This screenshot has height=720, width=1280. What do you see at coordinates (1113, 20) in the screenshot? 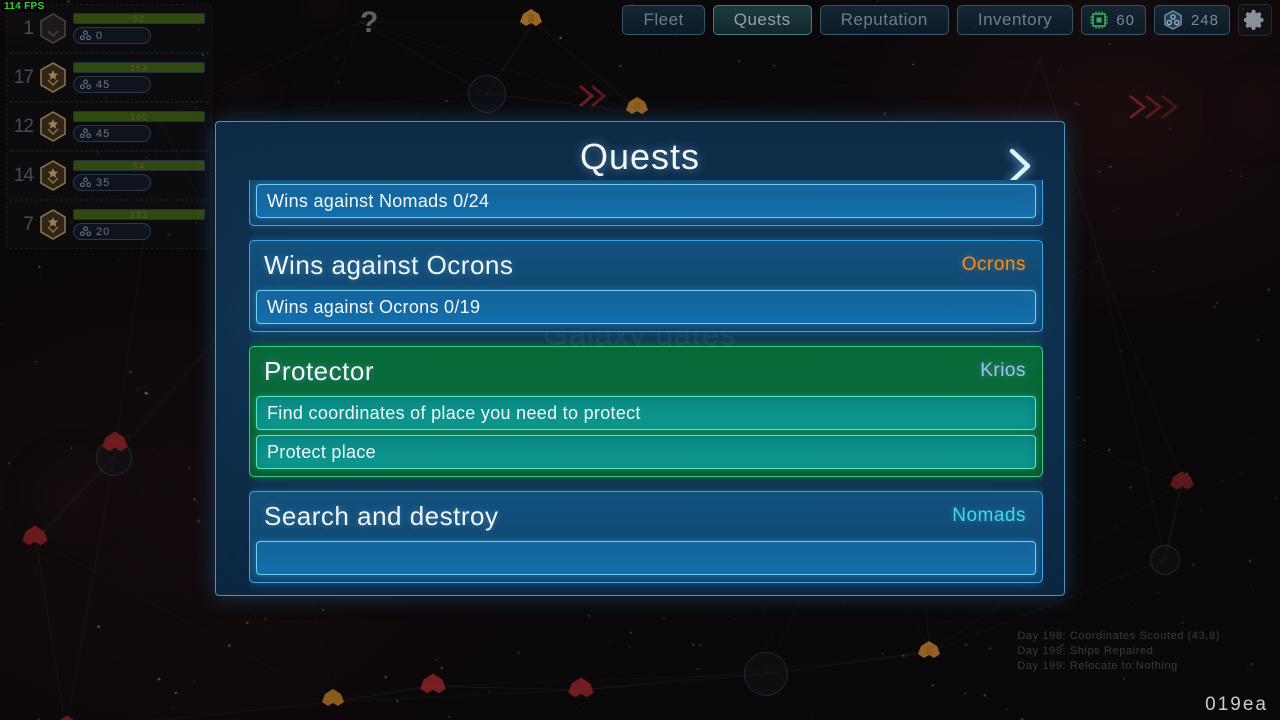
I see `resource-chip: 60` at bounding box center [1113, 20].